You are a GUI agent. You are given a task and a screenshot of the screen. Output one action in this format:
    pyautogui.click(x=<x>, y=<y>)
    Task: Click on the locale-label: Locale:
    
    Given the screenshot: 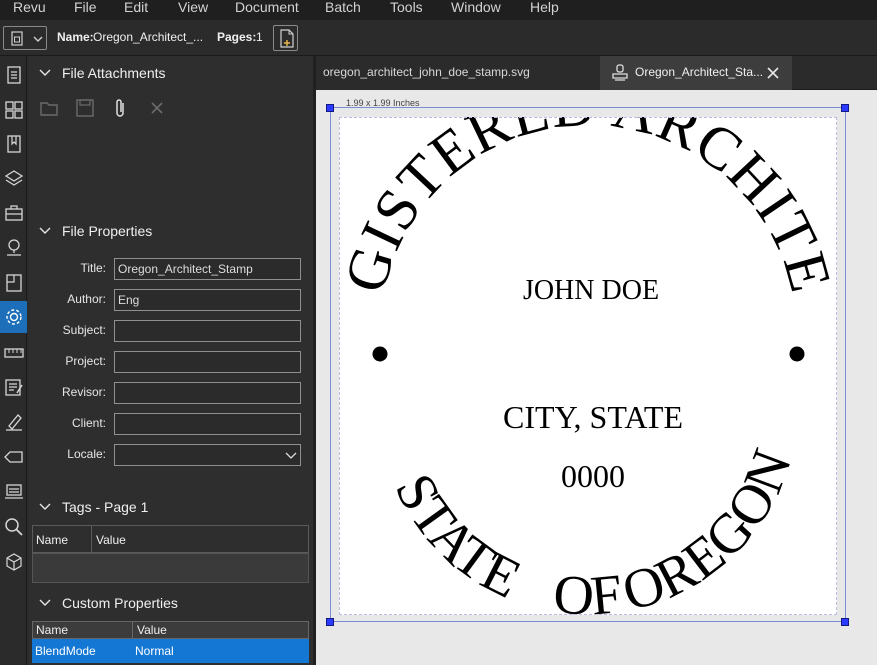 What is the action you would take?
    pyautogui.click(x=86, y=454)
    